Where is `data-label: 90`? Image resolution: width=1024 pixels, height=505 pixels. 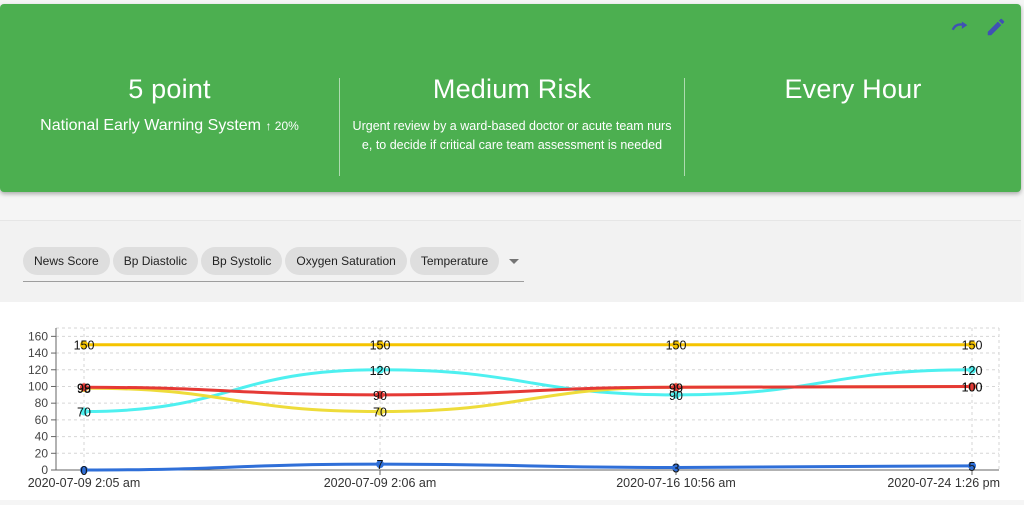 data-label: 90 is located at coordinates (380, 396).